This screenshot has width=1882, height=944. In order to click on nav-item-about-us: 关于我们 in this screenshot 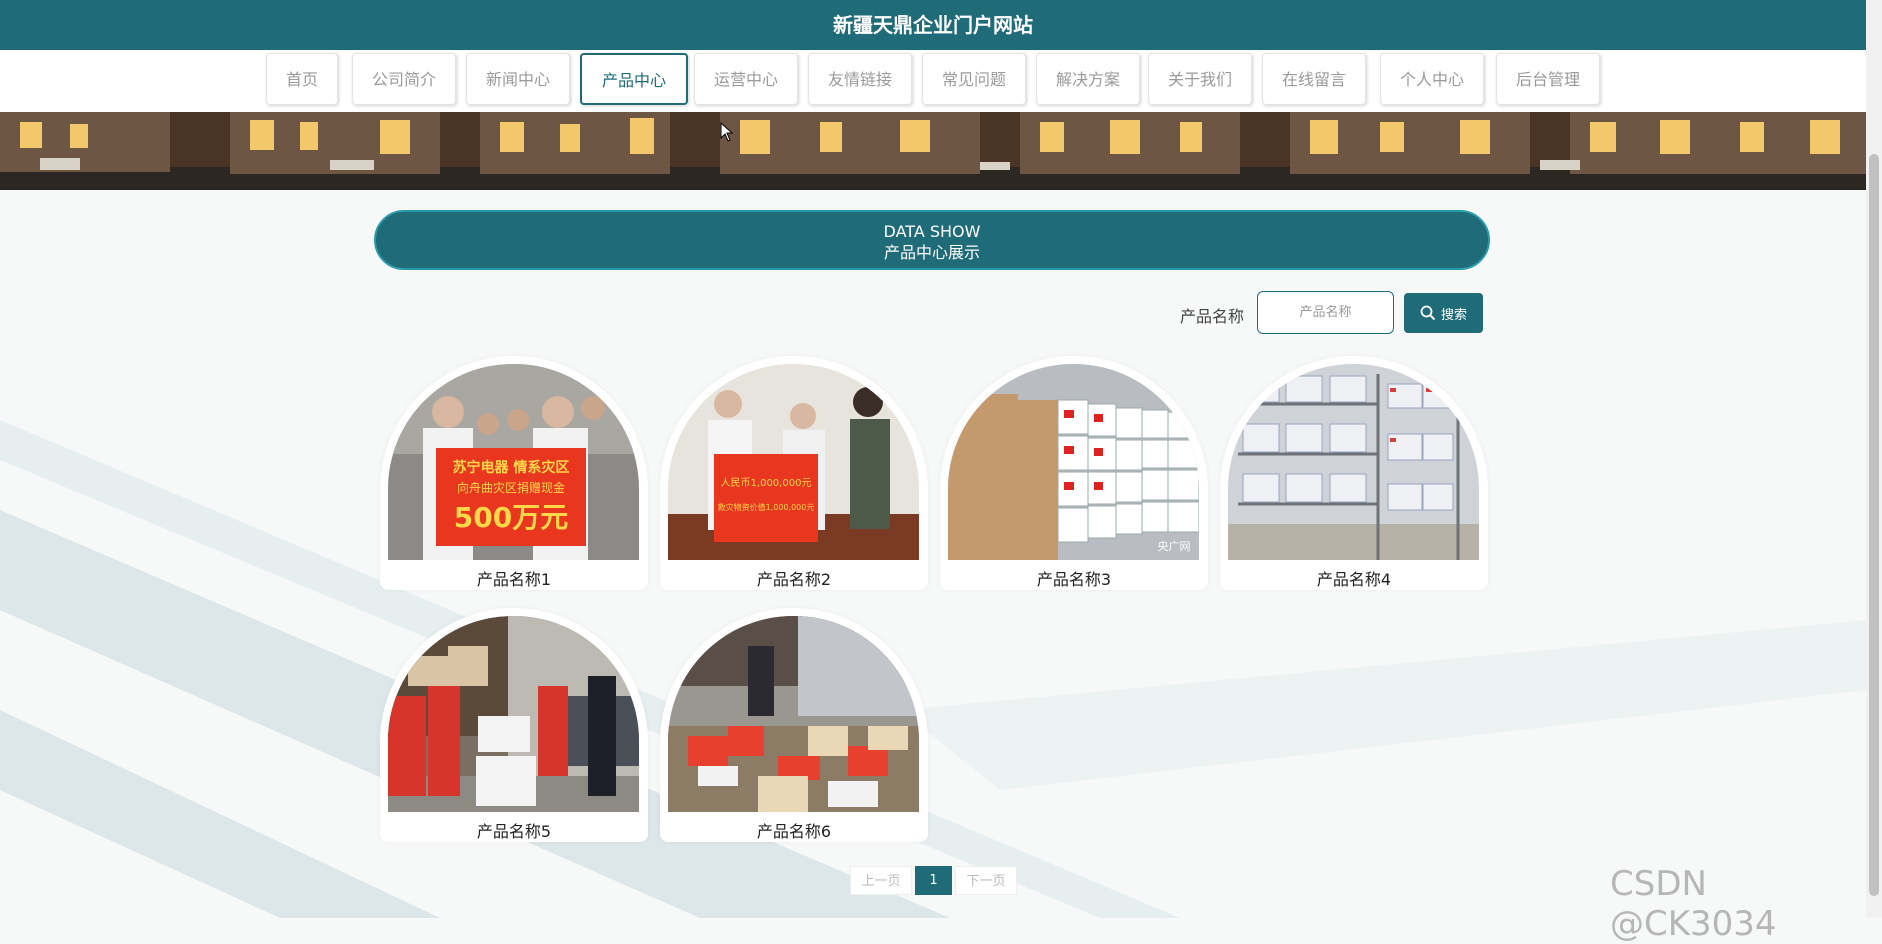, I will do `click(1200, 79)`.